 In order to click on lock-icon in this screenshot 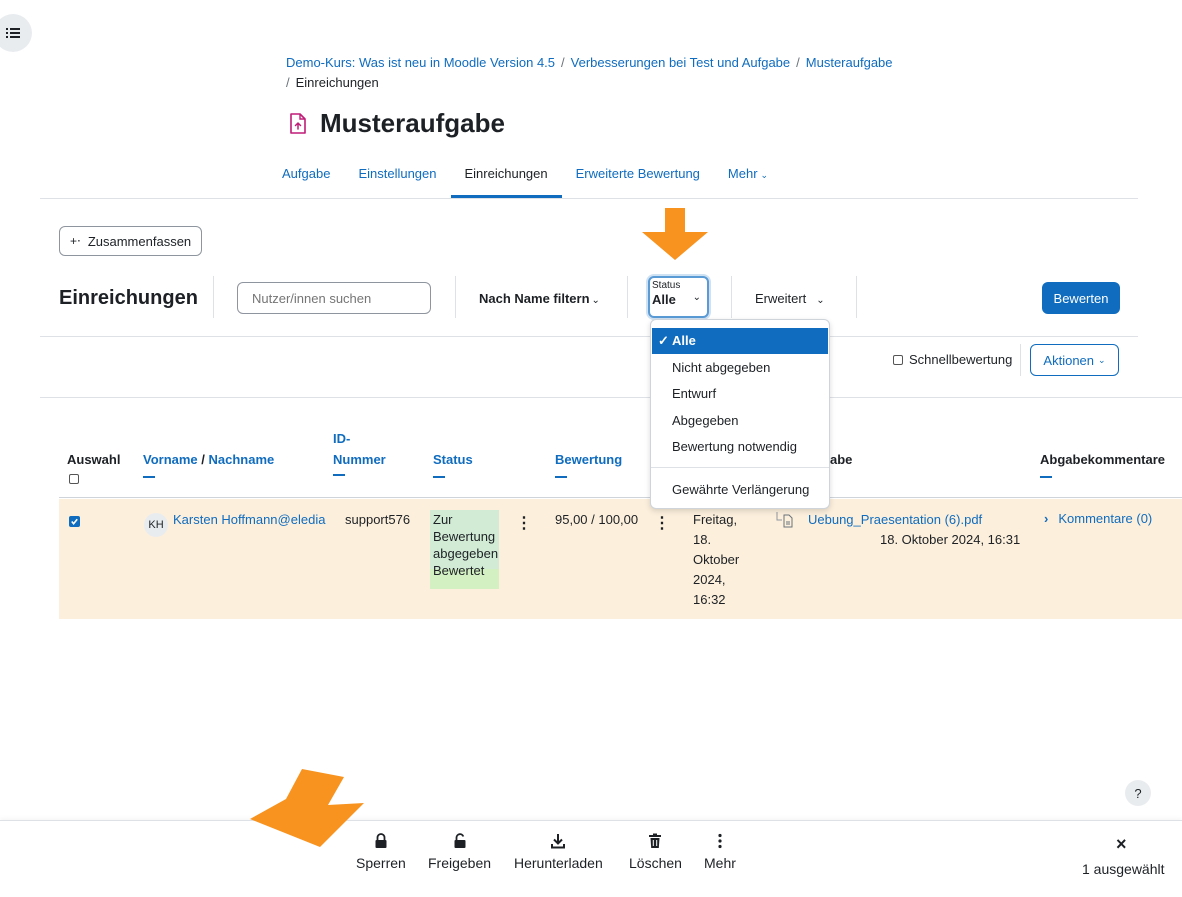, I will do `click(381, 840)`.